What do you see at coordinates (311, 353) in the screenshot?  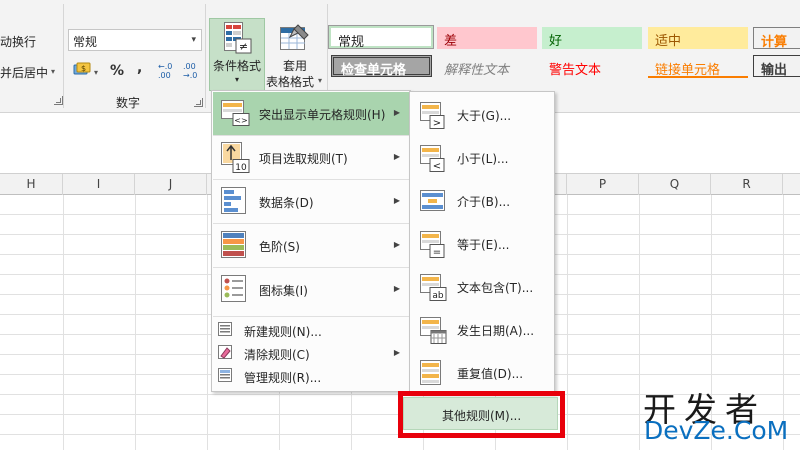 I see `menu-item-clear-rules: 清除规则(C) ▶` at bounding box center [311, 353].